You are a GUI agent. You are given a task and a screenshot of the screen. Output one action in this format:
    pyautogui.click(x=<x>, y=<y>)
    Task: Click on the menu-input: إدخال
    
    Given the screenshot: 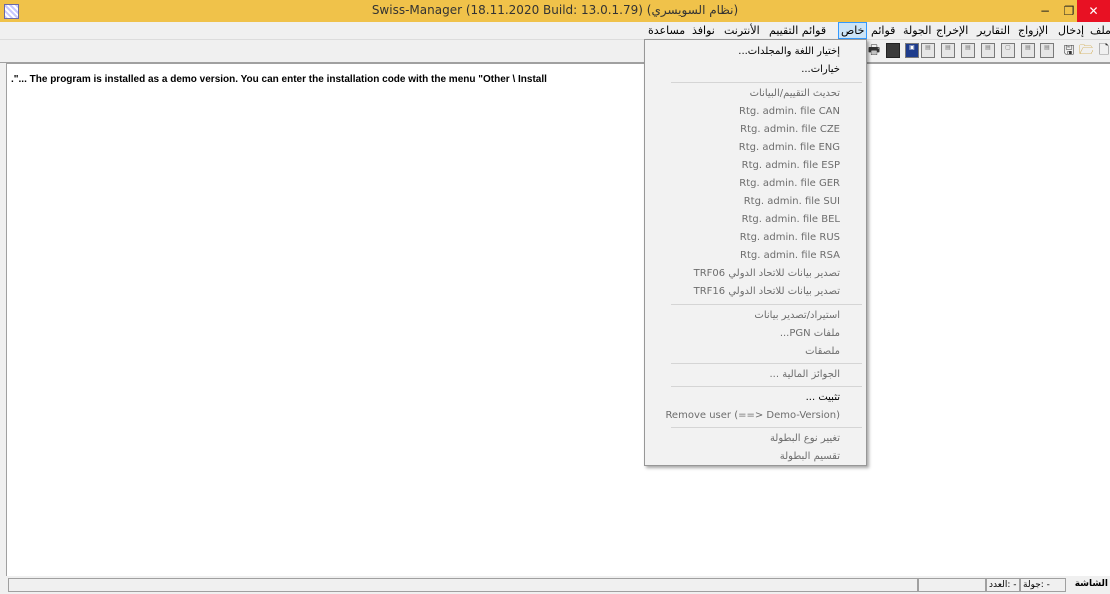 What is the action you would take?
    pyautogui.click(x=1071, y=30)
    